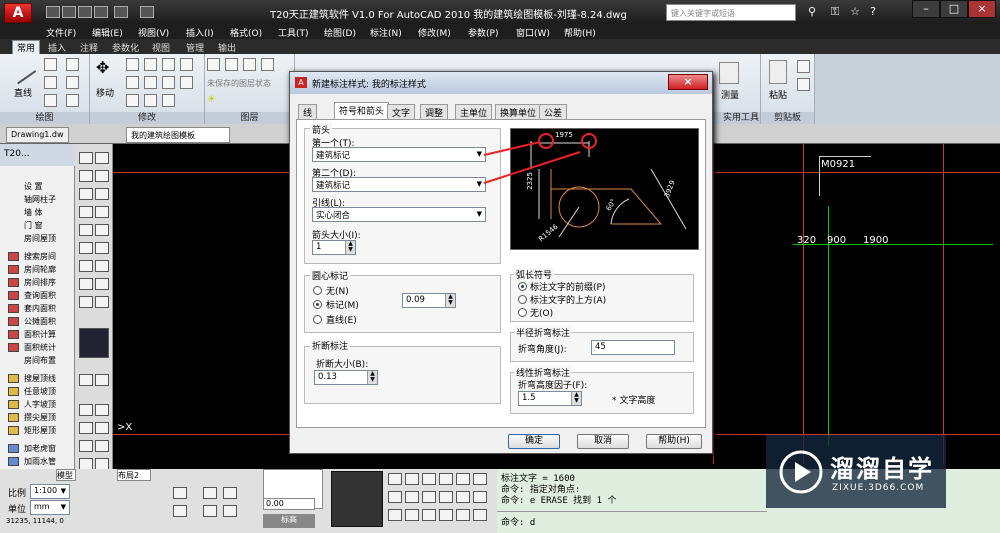 The height and width of the screenshot is (533, 1000). I want to click on mirror-icon, so click(186, 64).